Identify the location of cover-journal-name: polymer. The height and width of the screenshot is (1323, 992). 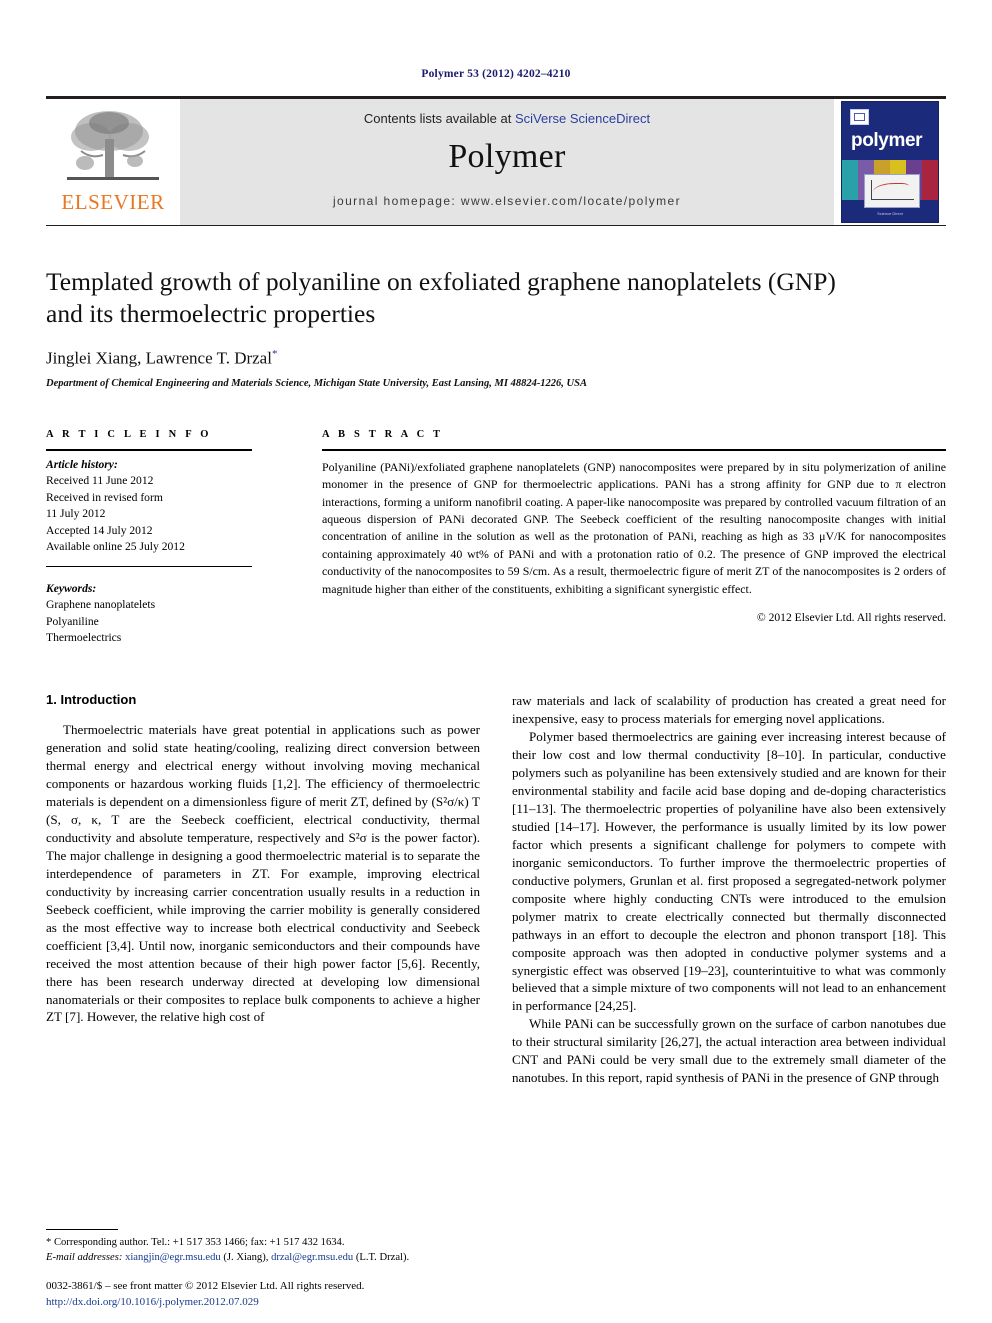
(887, 140).